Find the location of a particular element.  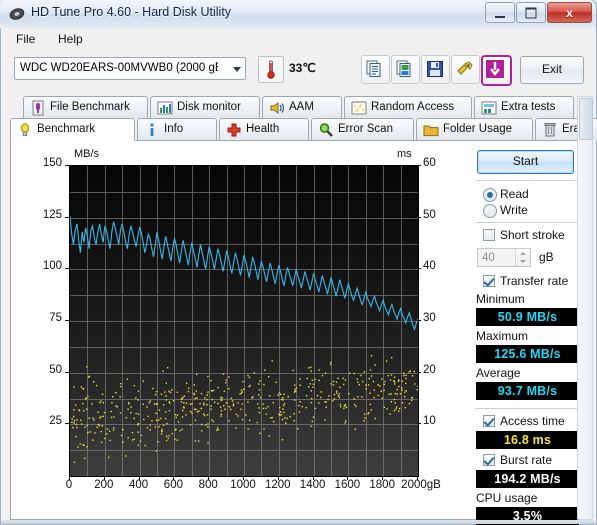

bulb-icon is located at coordinates (25, 130).